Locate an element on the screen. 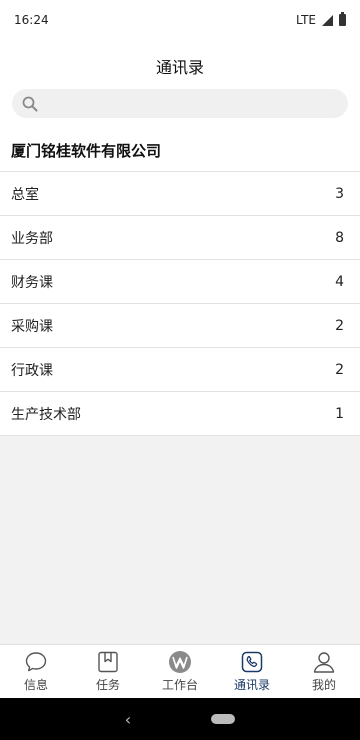  search-box is located at coordinates (180, 103).